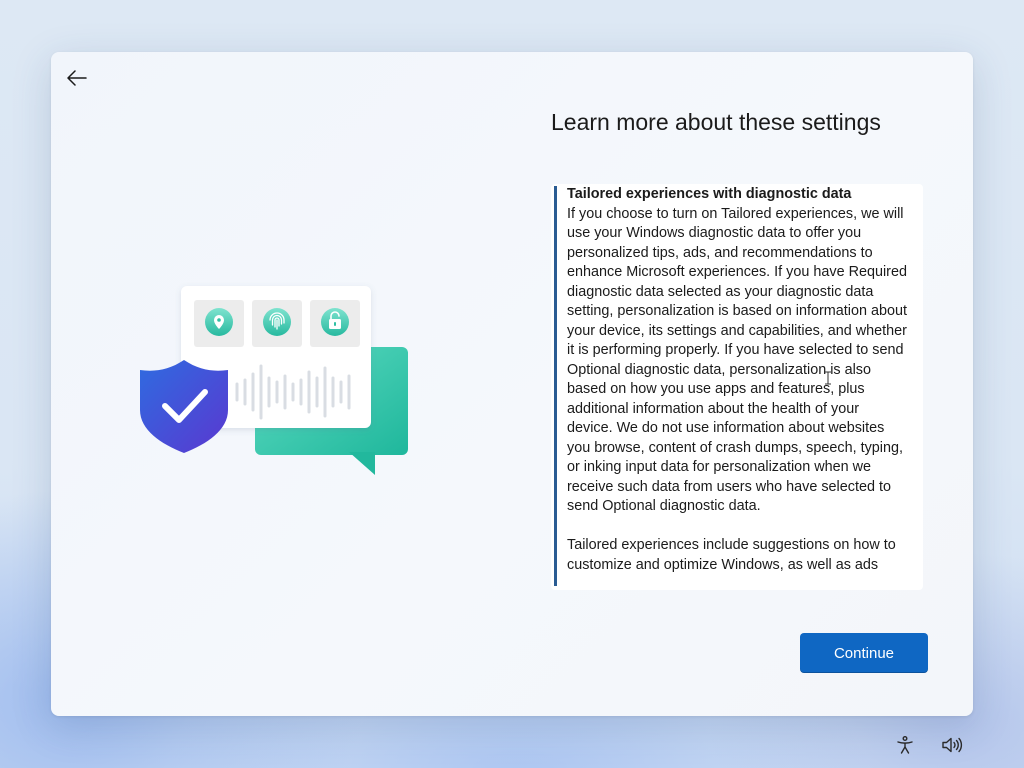 The height and width of the screenshot is (768, 1024). Describe the element at coordinates (828, 378) in the screenshot. I see `text-cursor-icon` at that location.